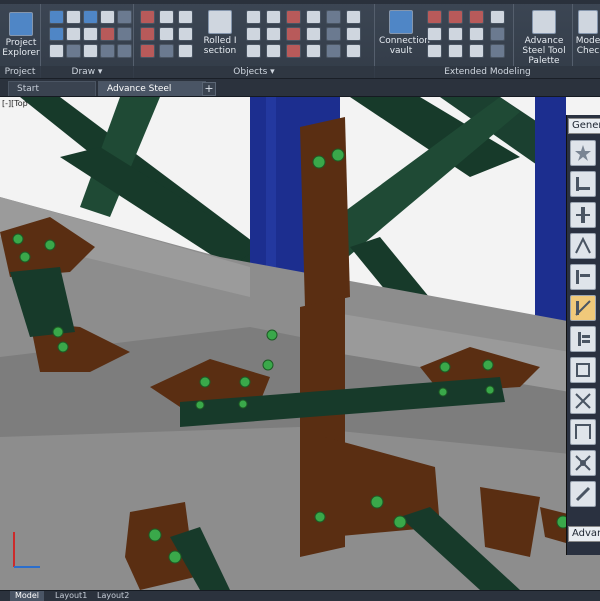 Image resolution: width=600 pixels, height=601 pixels. I want to click on plate-icon, so click(583, 277).